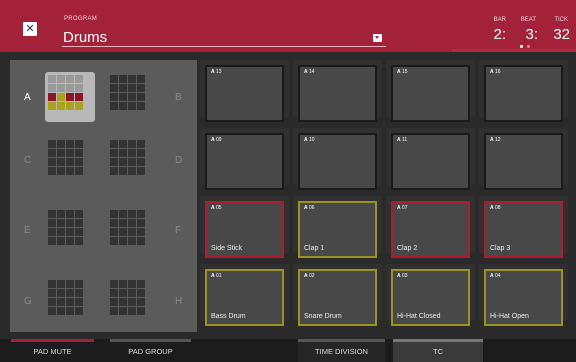  Describe the element at coordinates (127, 92) in the screenshot. I see `bank-b-mini-grid` at that location.